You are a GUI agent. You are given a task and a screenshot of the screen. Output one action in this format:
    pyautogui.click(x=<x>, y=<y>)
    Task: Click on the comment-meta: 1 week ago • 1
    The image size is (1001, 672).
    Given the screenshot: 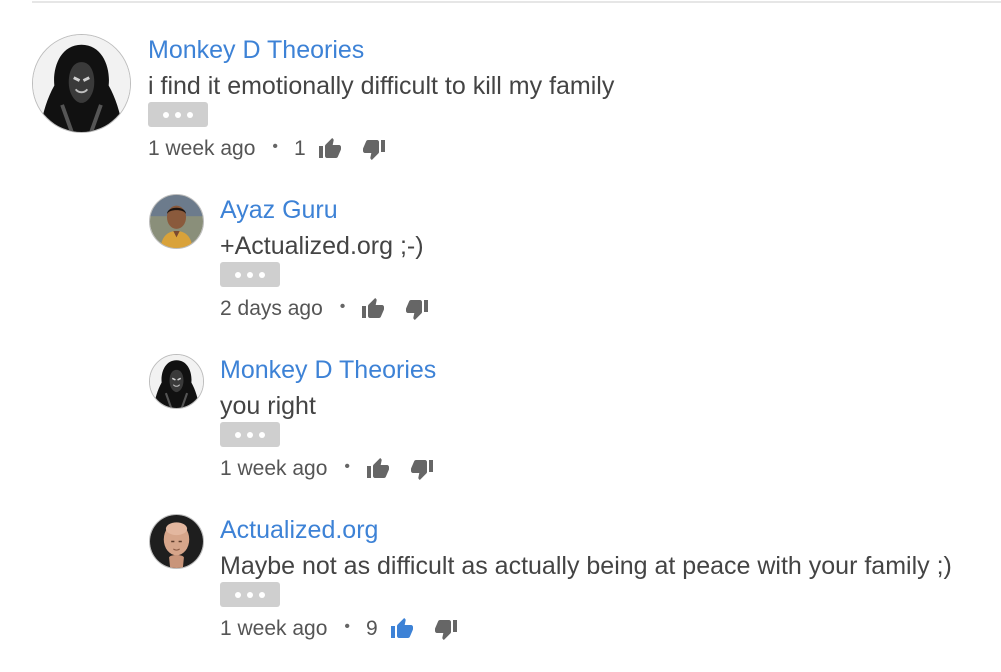 What is the action you would take?
    pyautogui.click(x=277, y=149)
    